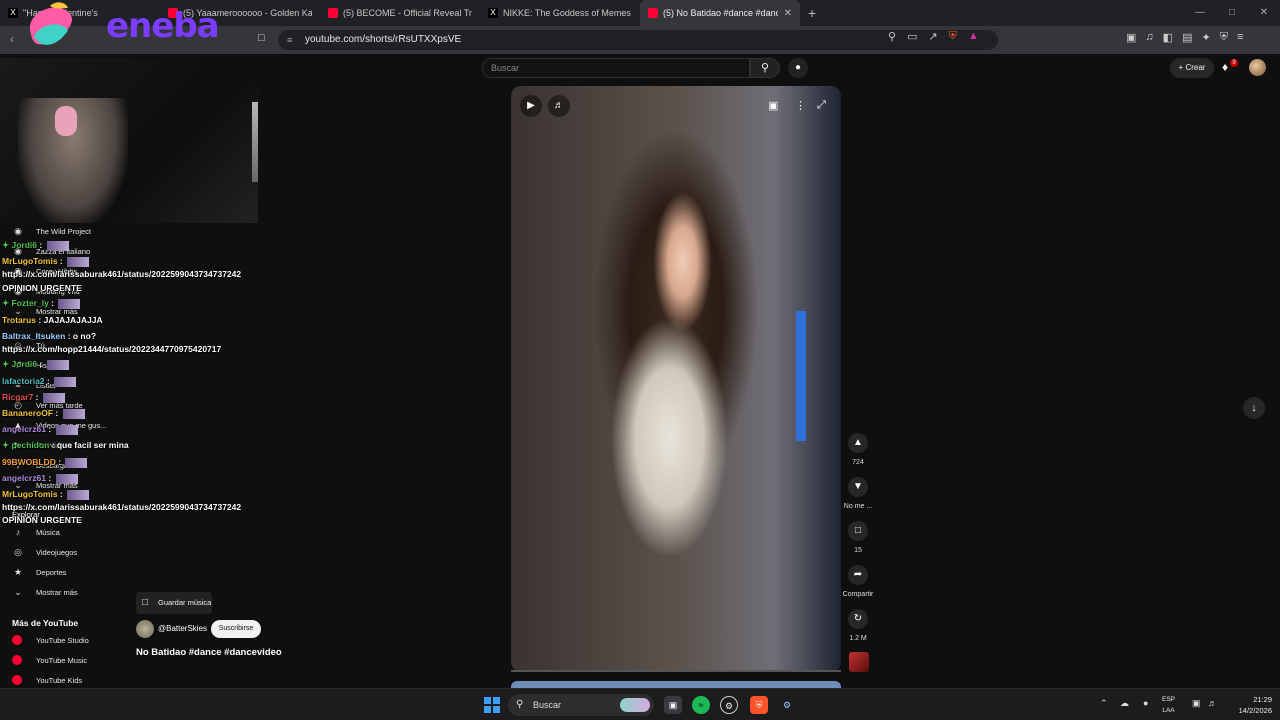 This screenshot has width=1280, height=720. I want to click on back-icon: ‹, so click(12, 39).